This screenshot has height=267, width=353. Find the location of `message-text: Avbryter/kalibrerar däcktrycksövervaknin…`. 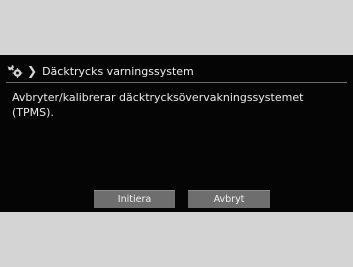

message-text: Avbryter/kalibrerar däcktrycksövervaknin… is located at coordinates (177, 105).